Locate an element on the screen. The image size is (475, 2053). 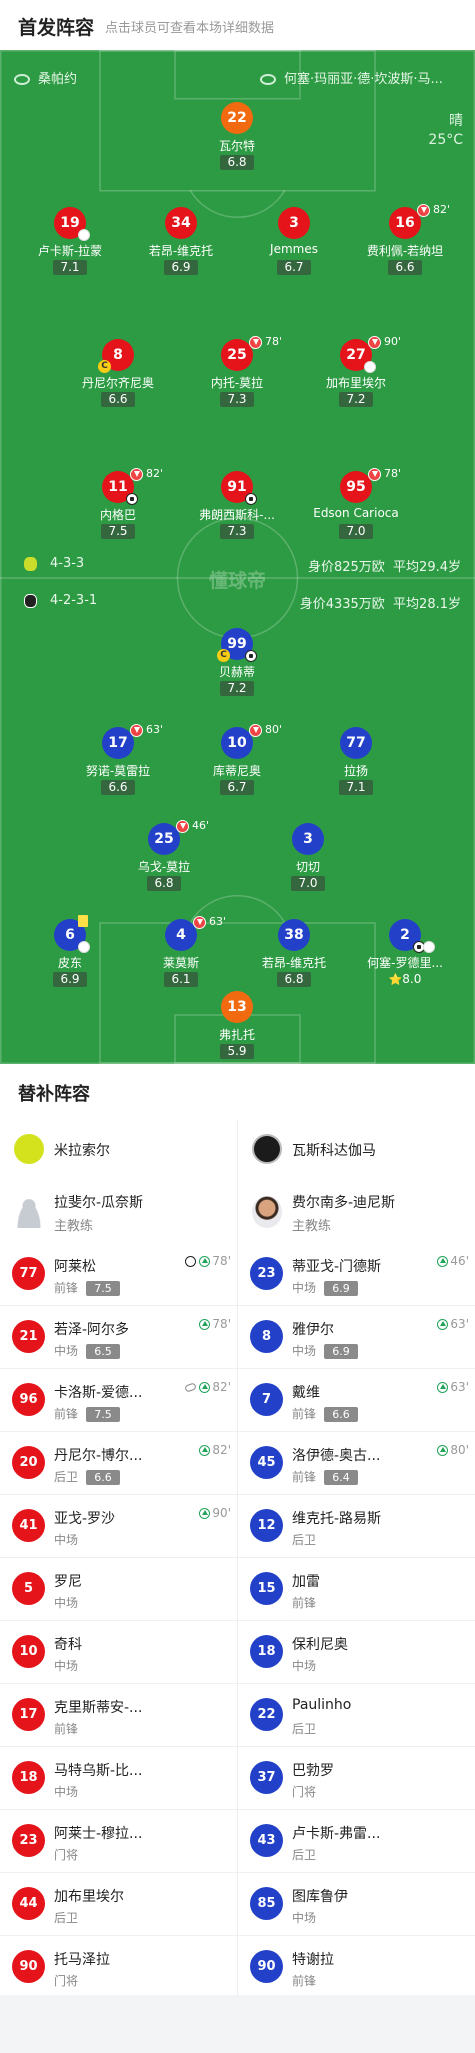
jersey-number: 21 is located at coordinates (28, 1336).